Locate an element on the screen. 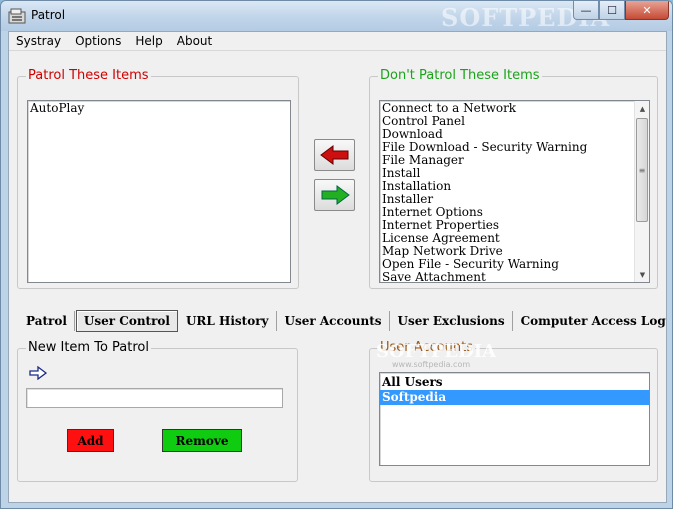  red-left-arrow-icon is located at coordinates (333, 155).